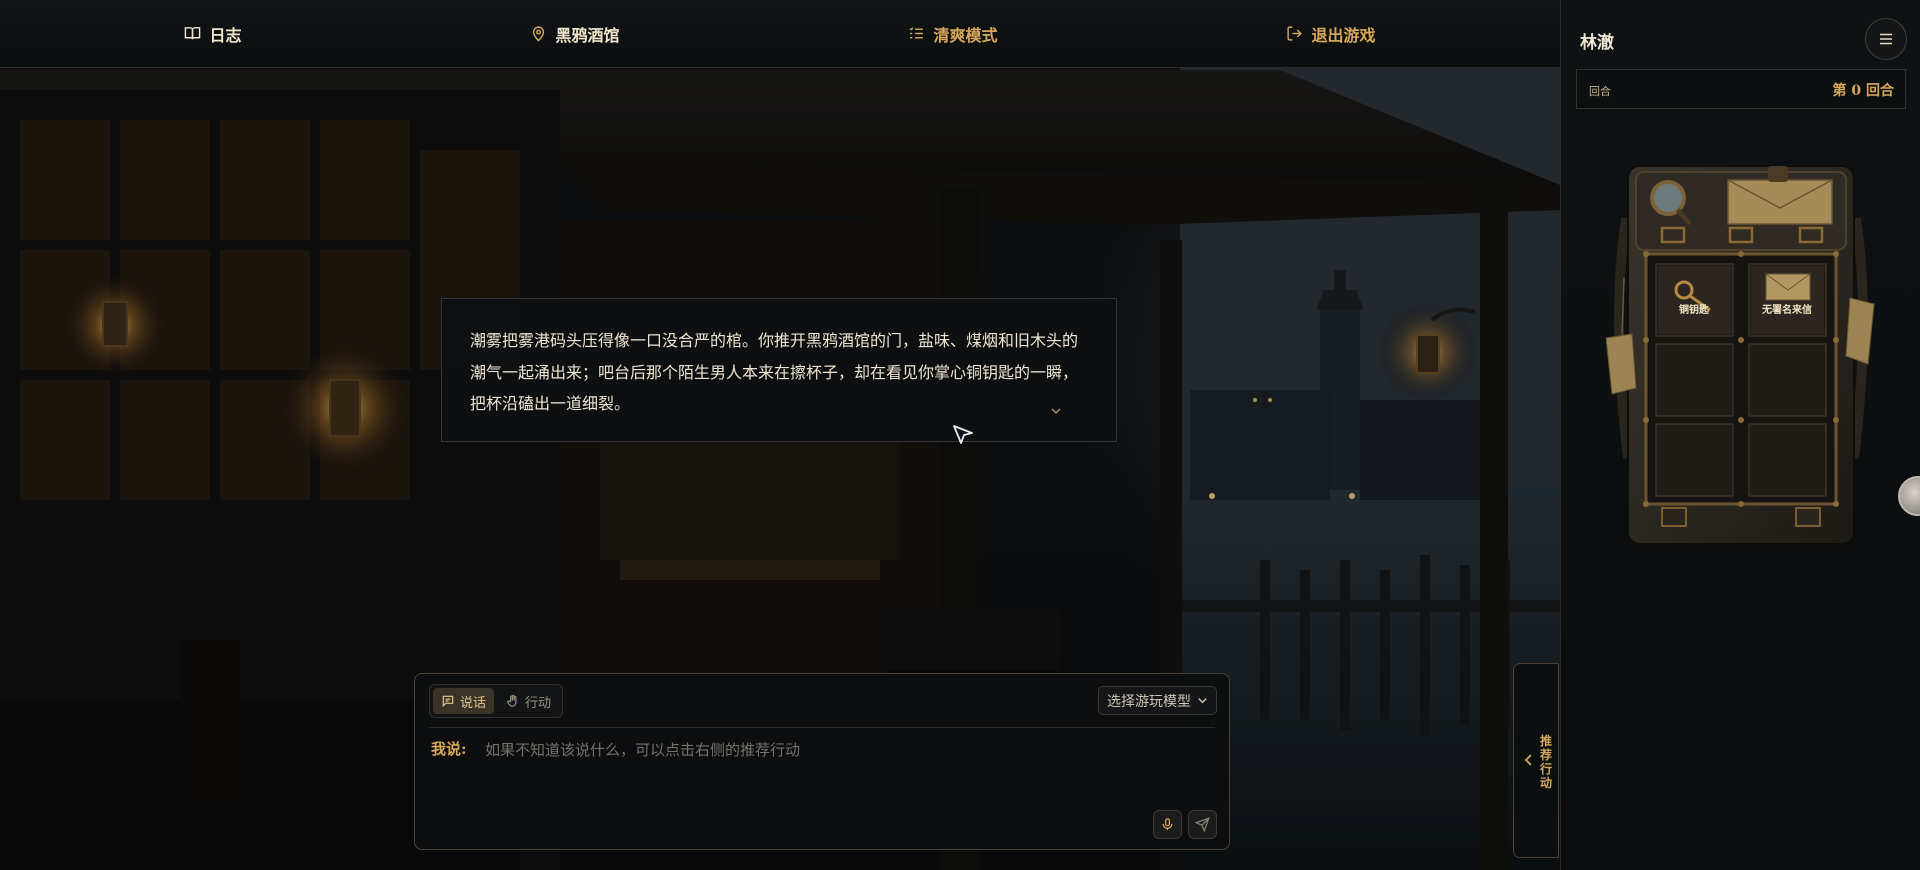  Describe the element at coordinates (1694, 300) in the screenshot. I see `inventory-slot-key: 铜钥匙` at that location.